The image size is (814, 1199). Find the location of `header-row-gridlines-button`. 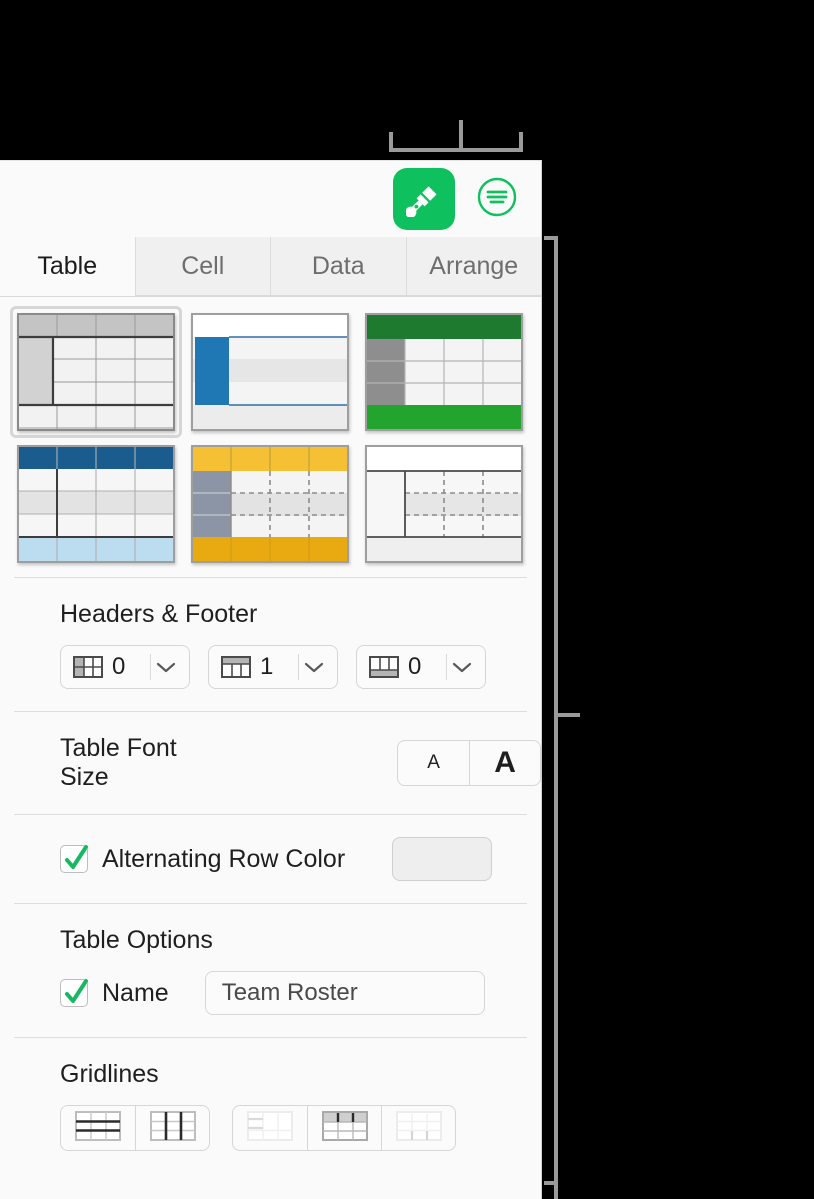

header-row-gridlines-button is located at coordinates (270, 1128).